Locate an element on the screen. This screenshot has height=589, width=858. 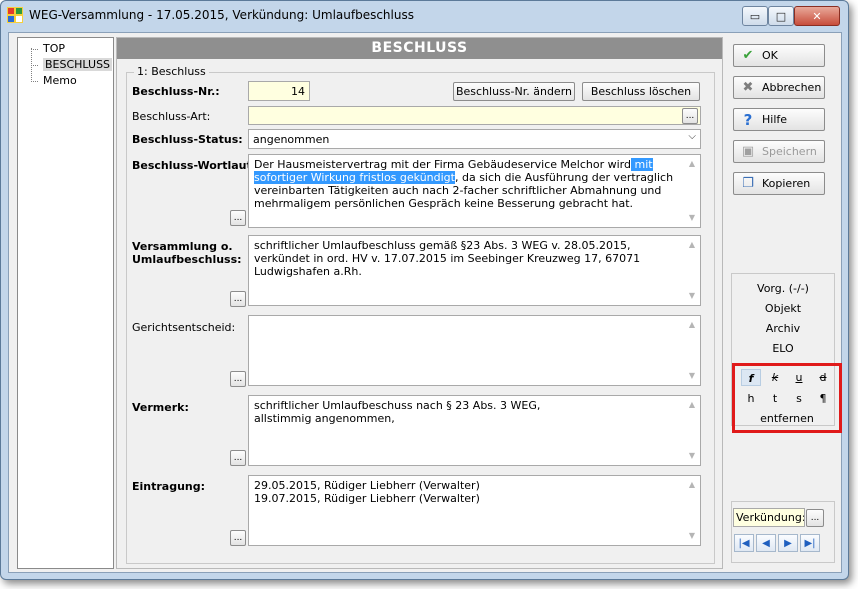
previous-icon: ◀ is located at coordinates (766, 543).